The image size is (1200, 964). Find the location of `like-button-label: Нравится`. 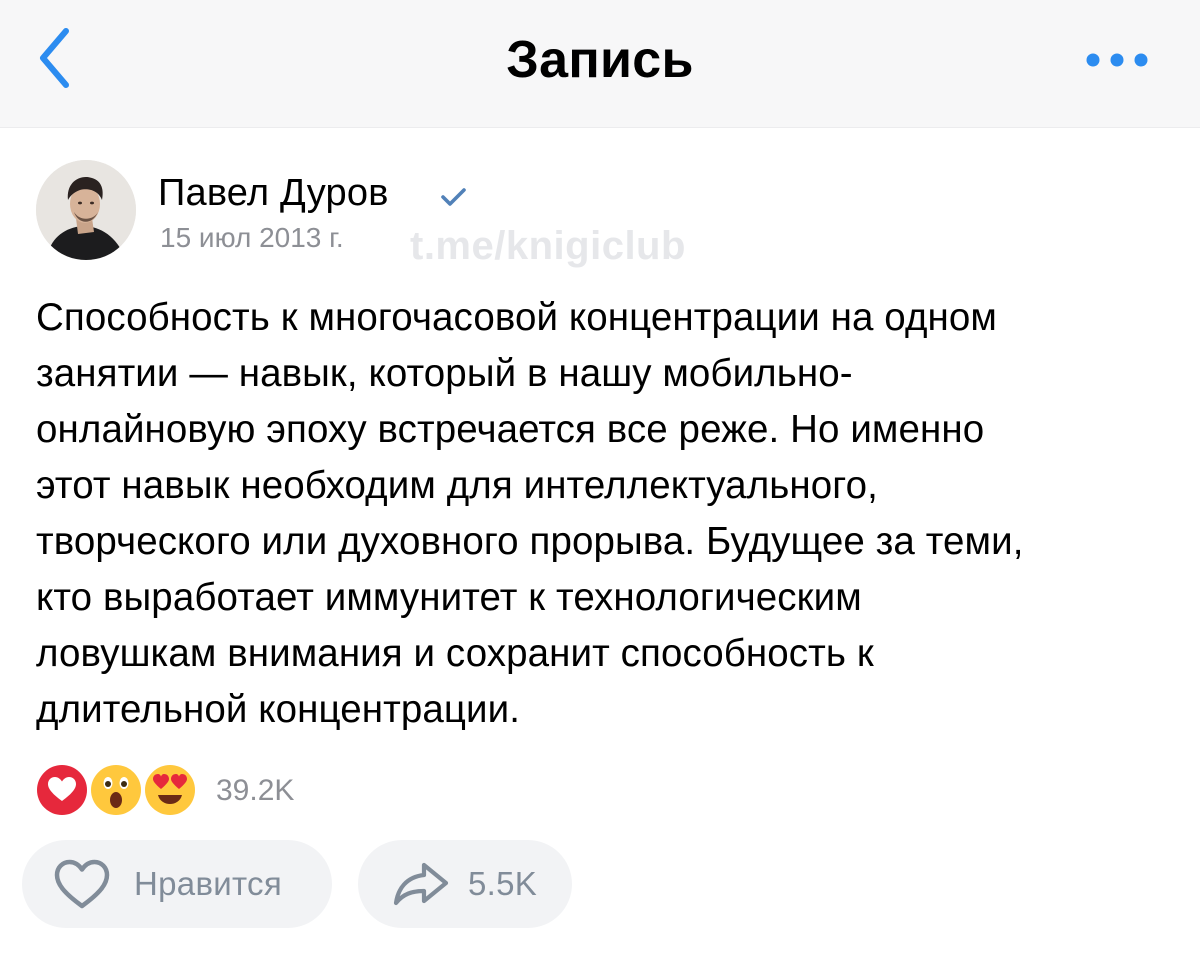

like-button-label: Нравится is located at coordinates (208, 883).